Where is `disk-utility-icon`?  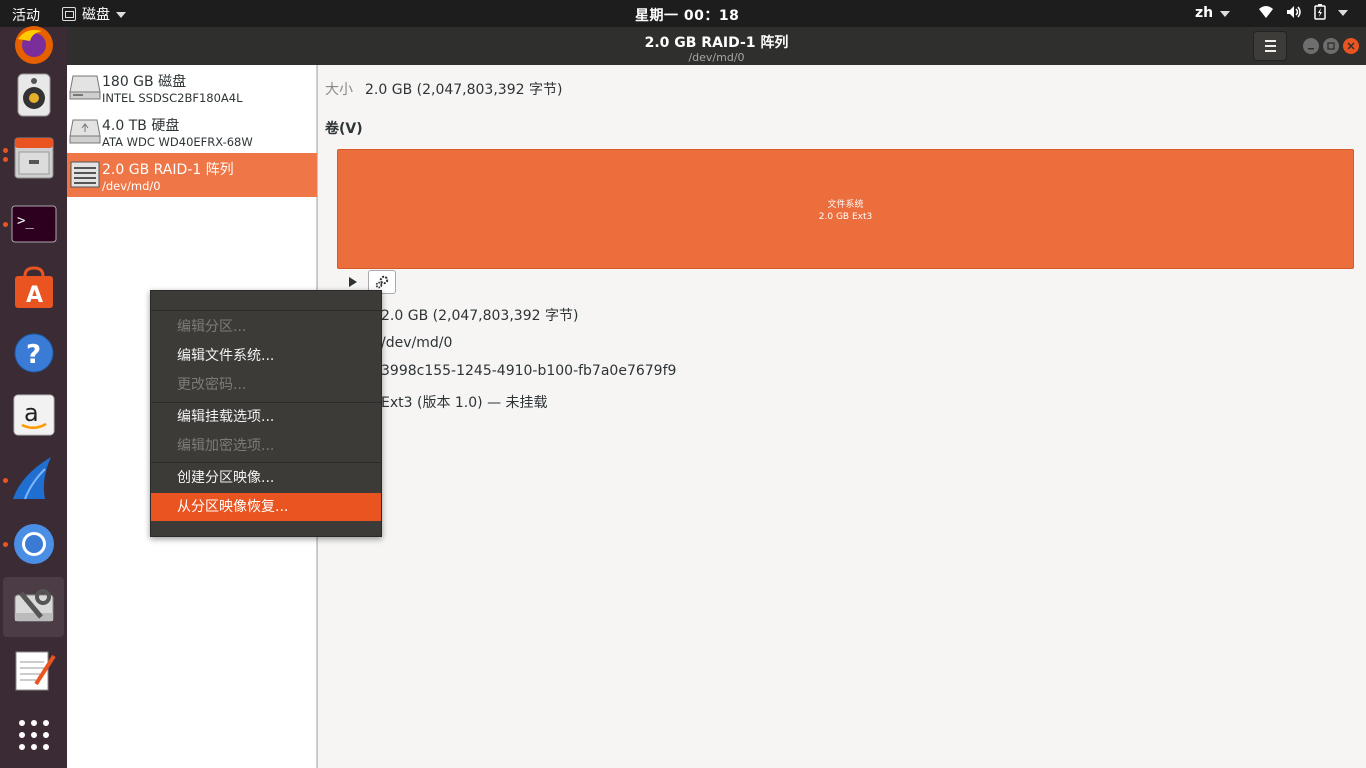 disk-utility-icon is located at coordinates (33, 605).